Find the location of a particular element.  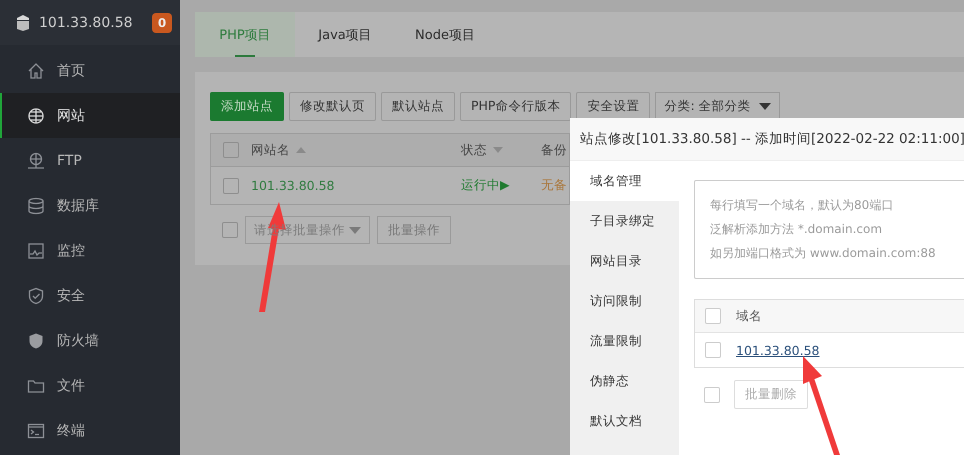

sidebar-item: 网站 is located at coordinates (90, 115).